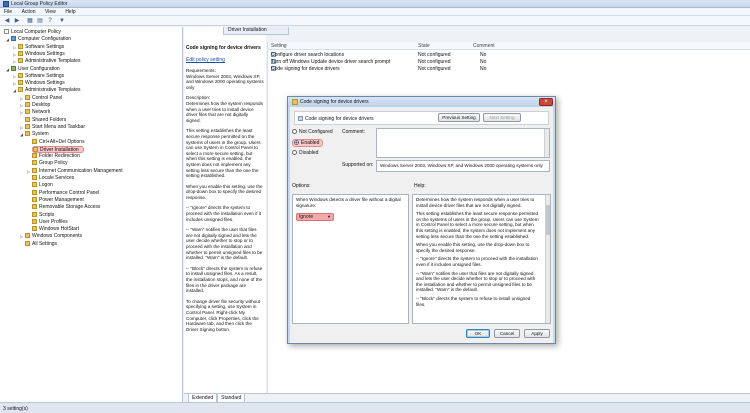 This screenshot has width=750, height=413. I want to click on previous-setting-button: Previous Setting, so click(459, 117).